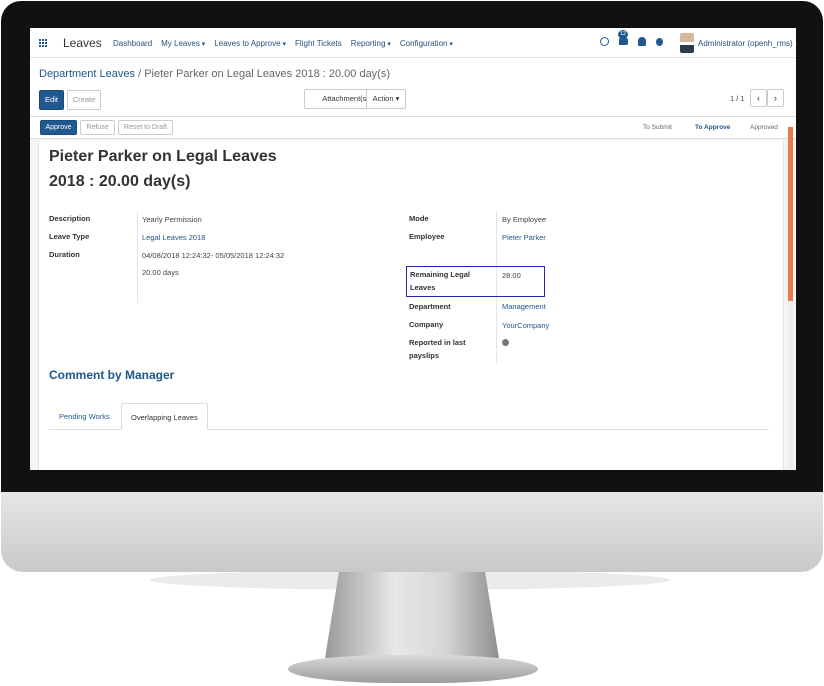 This screenshot has width=824, height=686. I want to click on left-group-divider, so click(137, 257).